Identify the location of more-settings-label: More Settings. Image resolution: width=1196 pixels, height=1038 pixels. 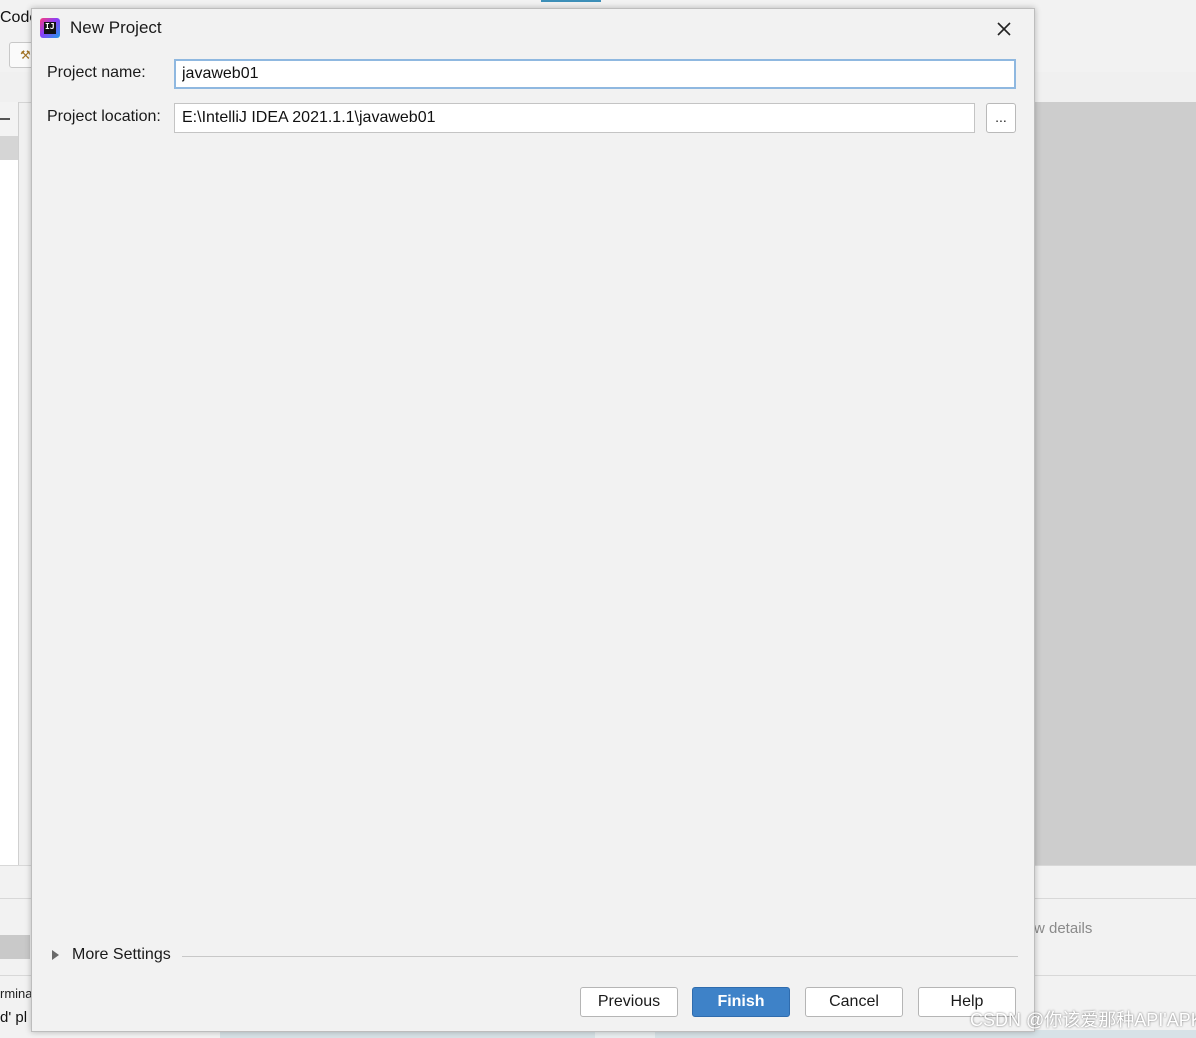
(121, 954).